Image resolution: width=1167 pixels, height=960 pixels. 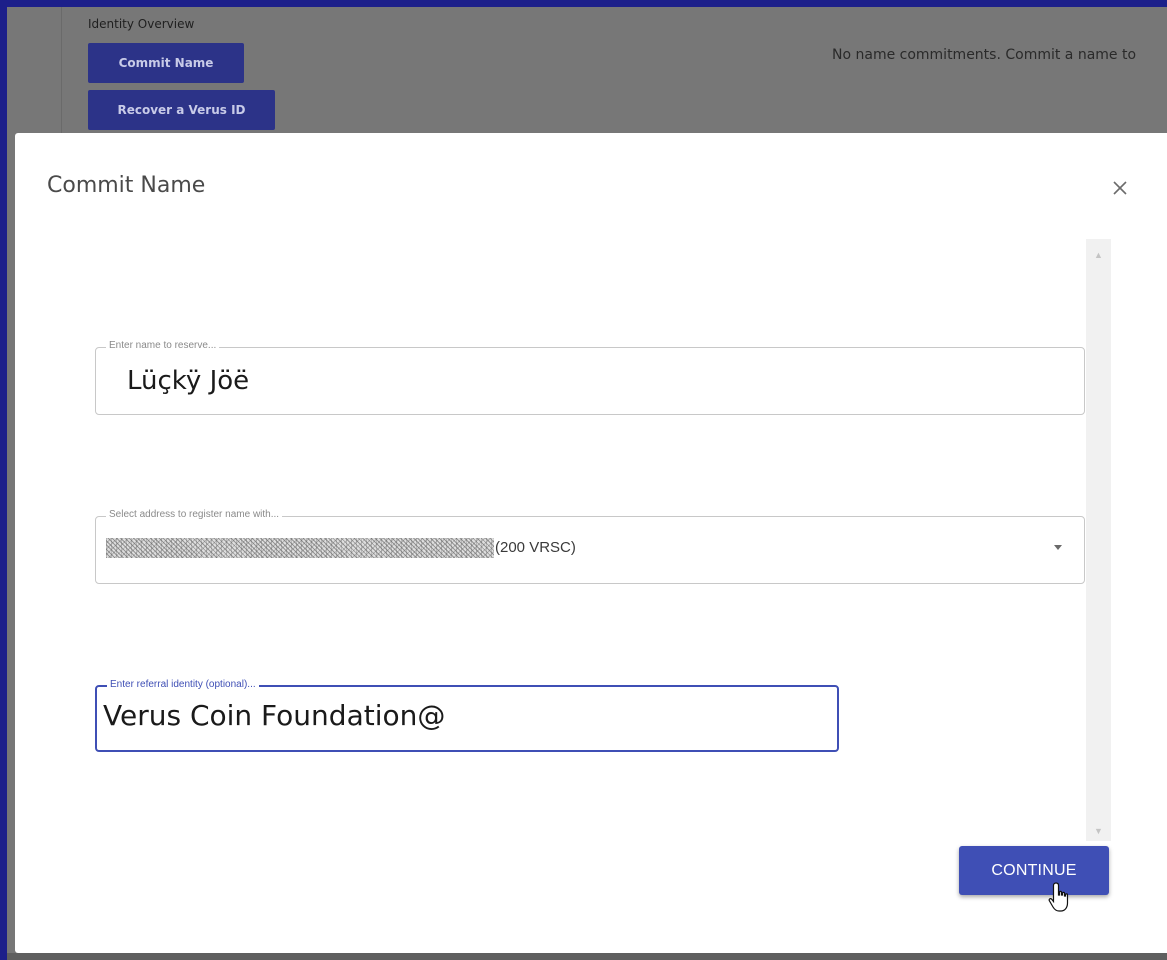 I want to click on bottom-strip, so click(x=587, y=956).